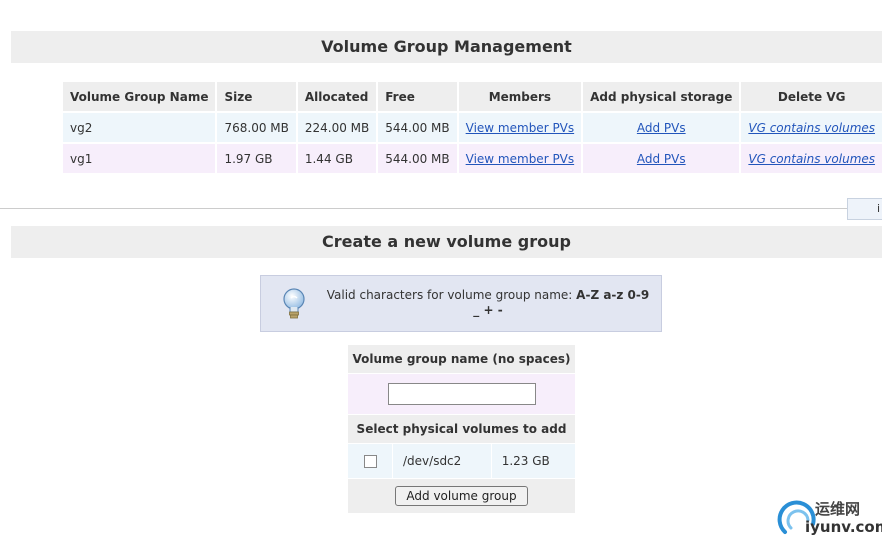 The image size is (882, 542). What do you see at coordinates (449, 295) in the screenshot?
I see `hint-prefix: Valid characters for volume group name:` at bounding box center [449, 295].